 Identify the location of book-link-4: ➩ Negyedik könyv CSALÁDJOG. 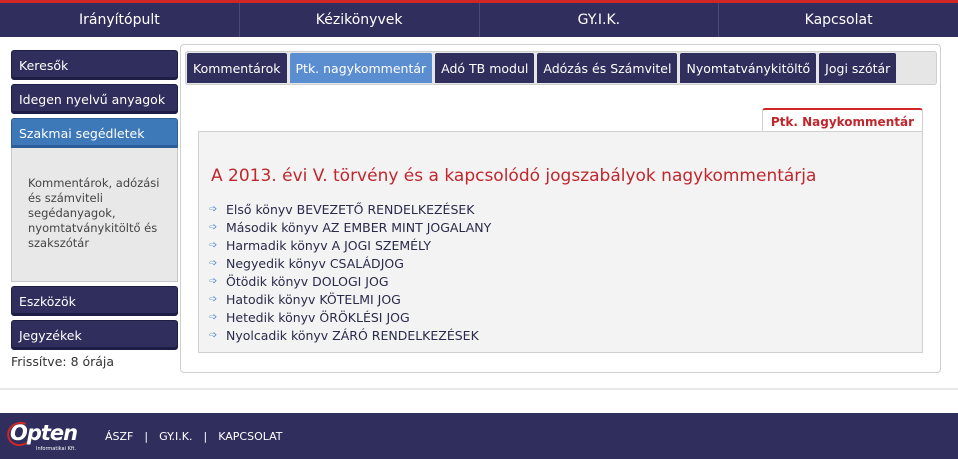
(350, 263).